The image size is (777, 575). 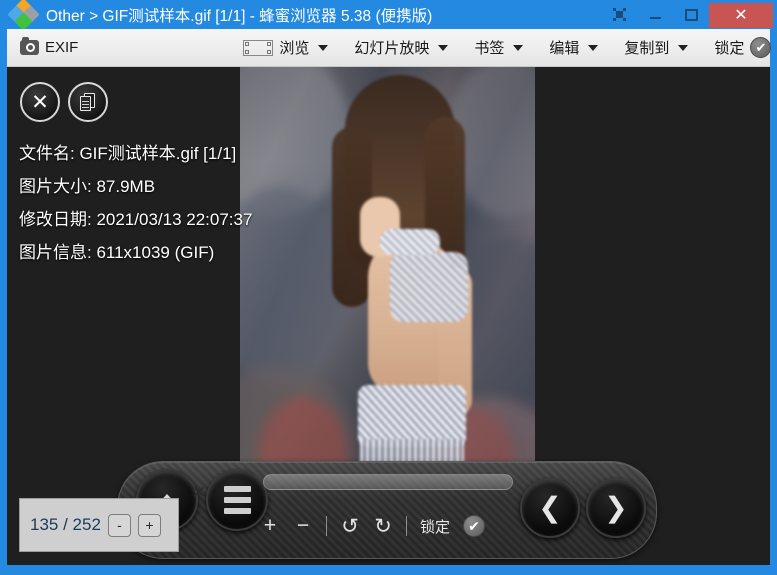 What do you see at coordinates (62, 47) in the screenshot?
I see `toolbar-exif-label: EXIF` at bounding box center [62, 47].